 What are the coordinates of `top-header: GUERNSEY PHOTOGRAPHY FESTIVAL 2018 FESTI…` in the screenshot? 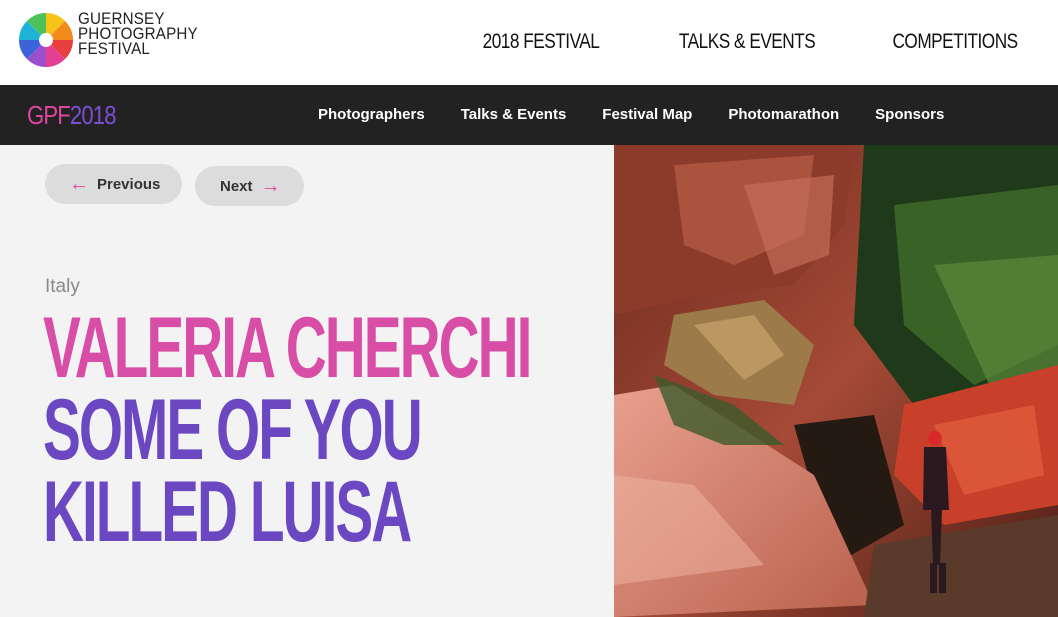 It's located at (529, 42).